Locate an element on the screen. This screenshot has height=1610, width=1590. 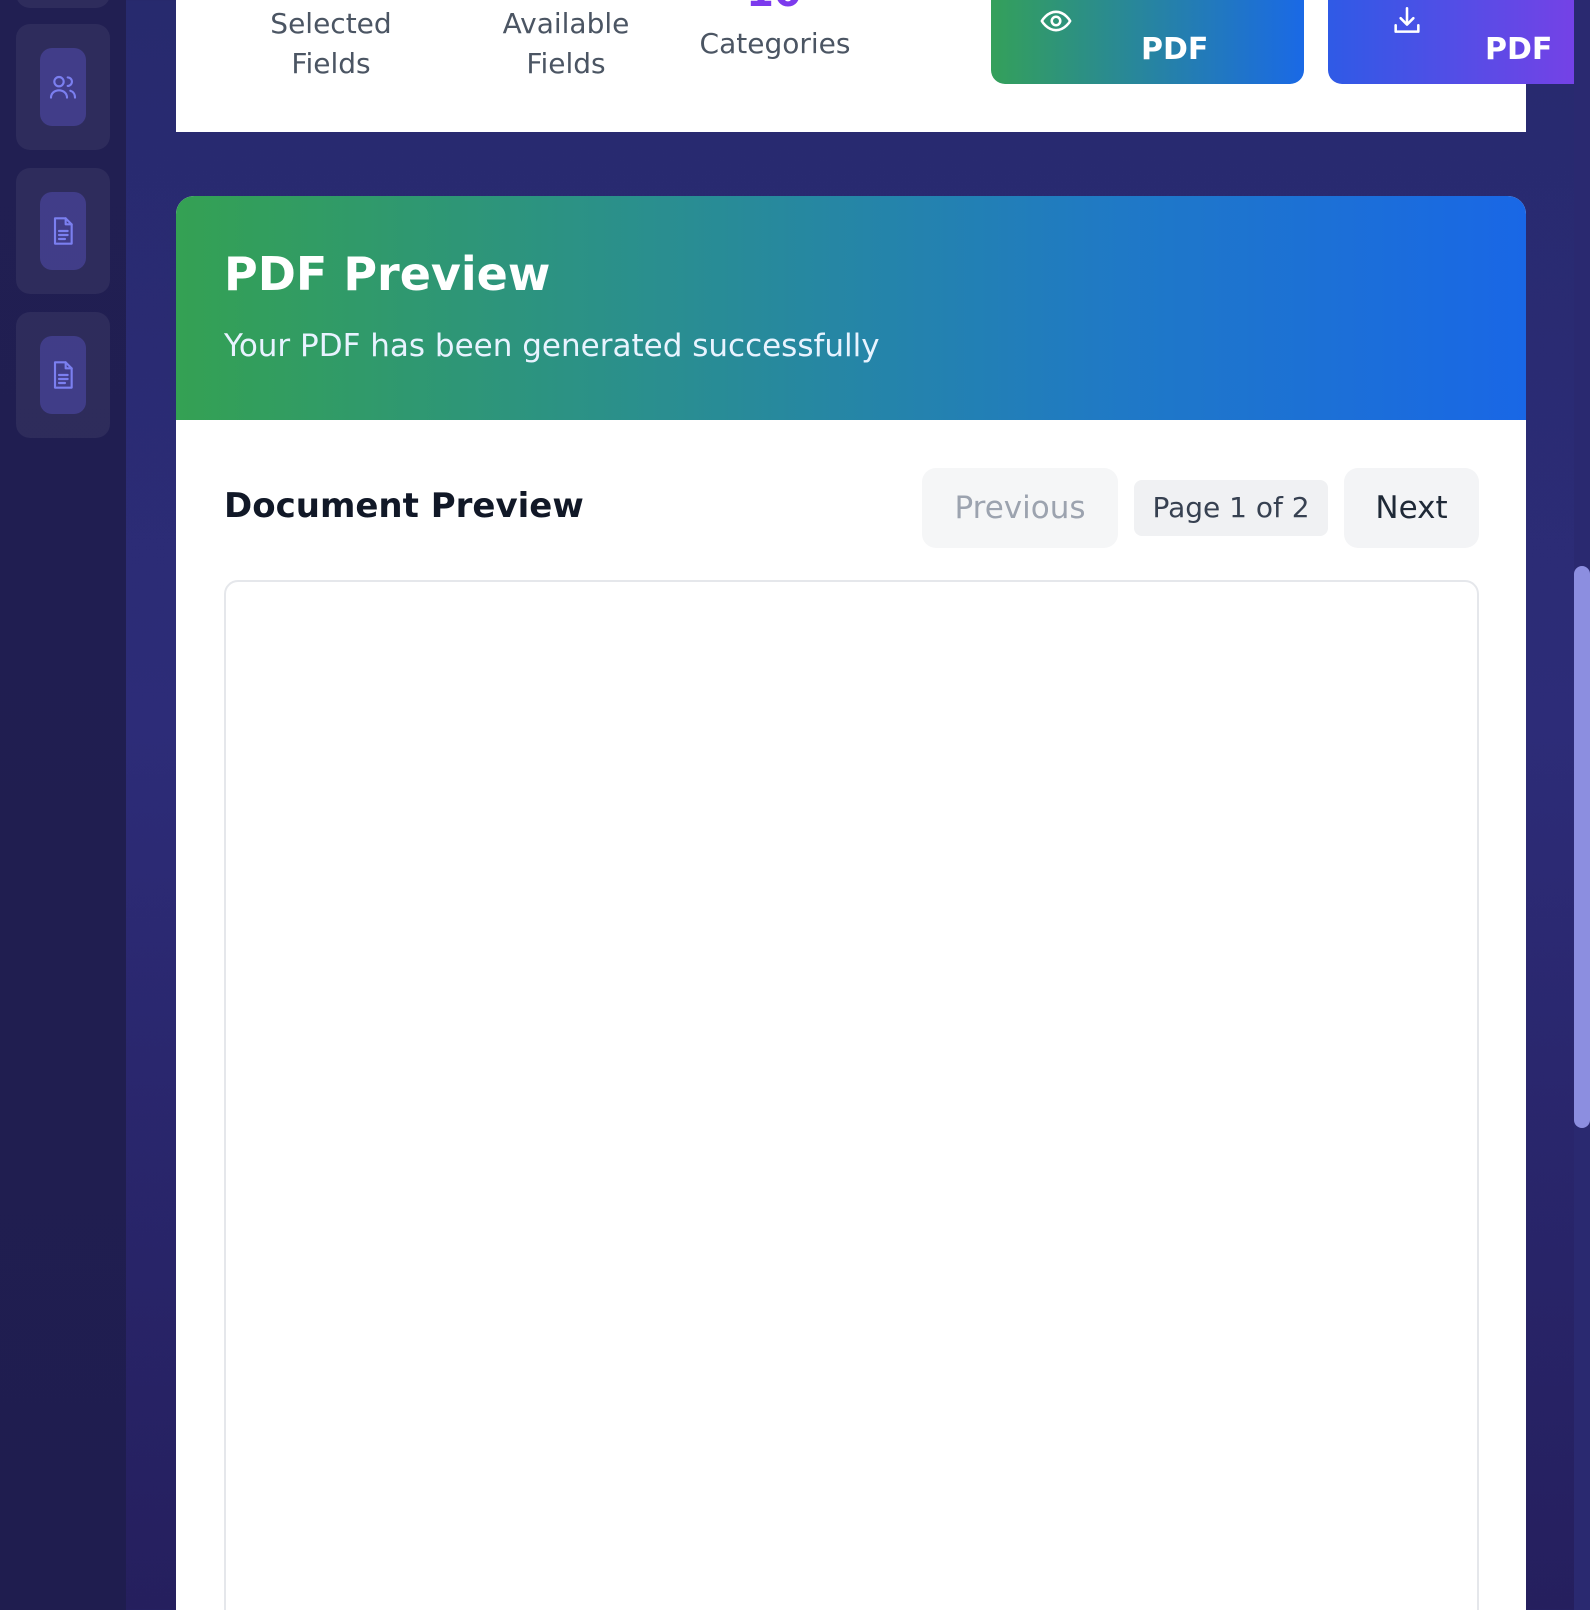
document-preview-title: Document Preview is located at coordinates (404, 506).